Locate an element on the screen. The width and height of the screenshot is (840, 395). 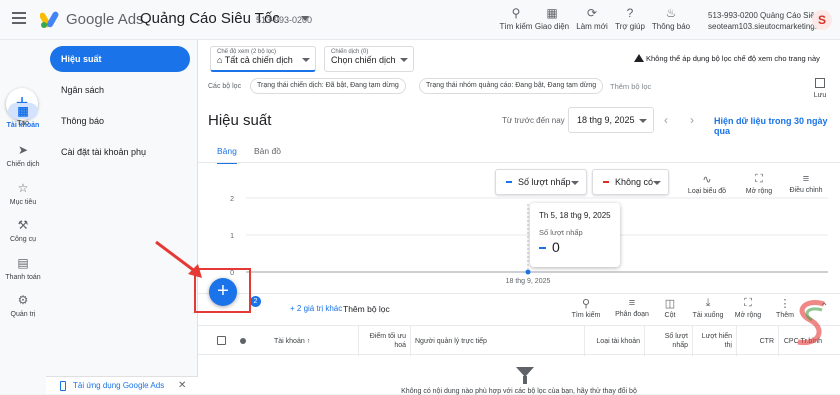
campaign-icon: ➤ is located at coordinates (23, 150).